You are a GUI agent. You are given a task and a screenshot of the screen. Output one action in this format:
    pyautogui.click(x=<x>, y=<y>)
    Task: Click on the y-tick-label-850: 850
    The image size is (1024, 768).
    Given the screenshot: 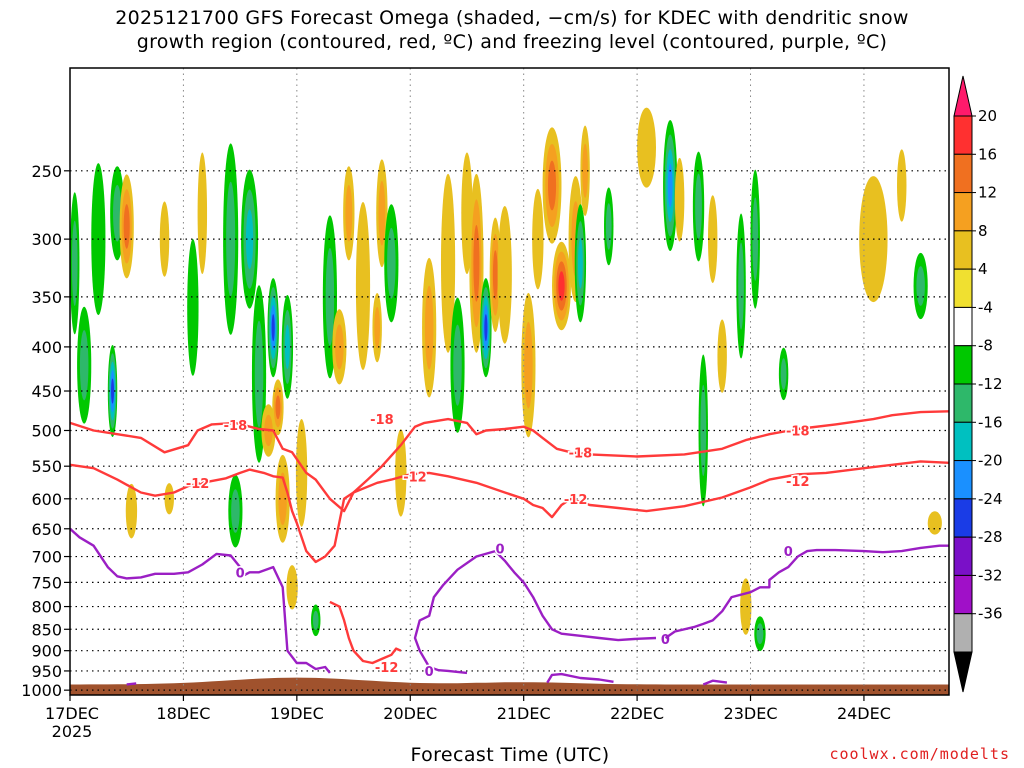 What is the action you would take?
    pyautogui.click(x=46, y=629)
    